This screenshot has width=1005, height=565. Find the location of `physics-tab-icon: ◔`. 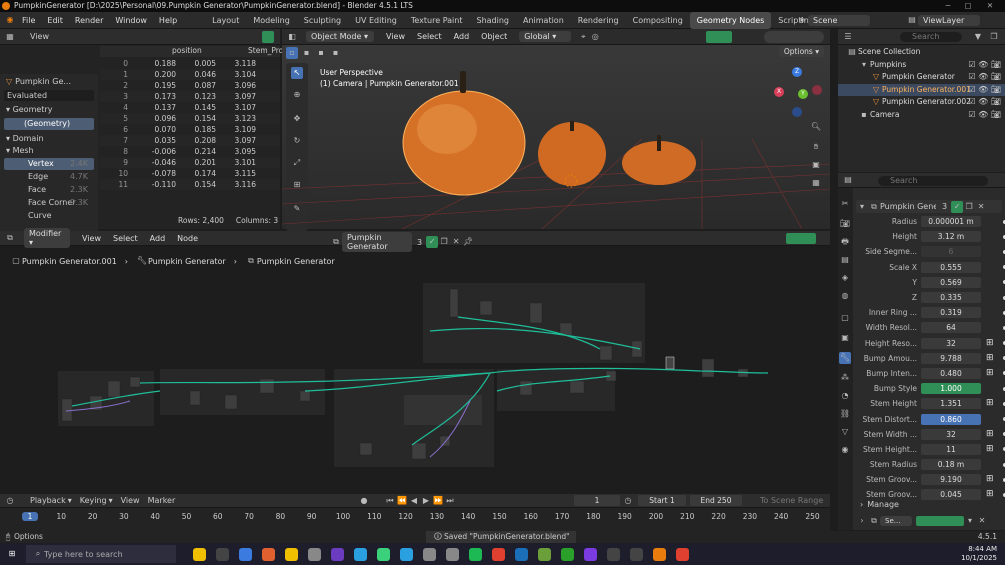

physics-tab-icon: ◔ is located at coordinates (845, 396).